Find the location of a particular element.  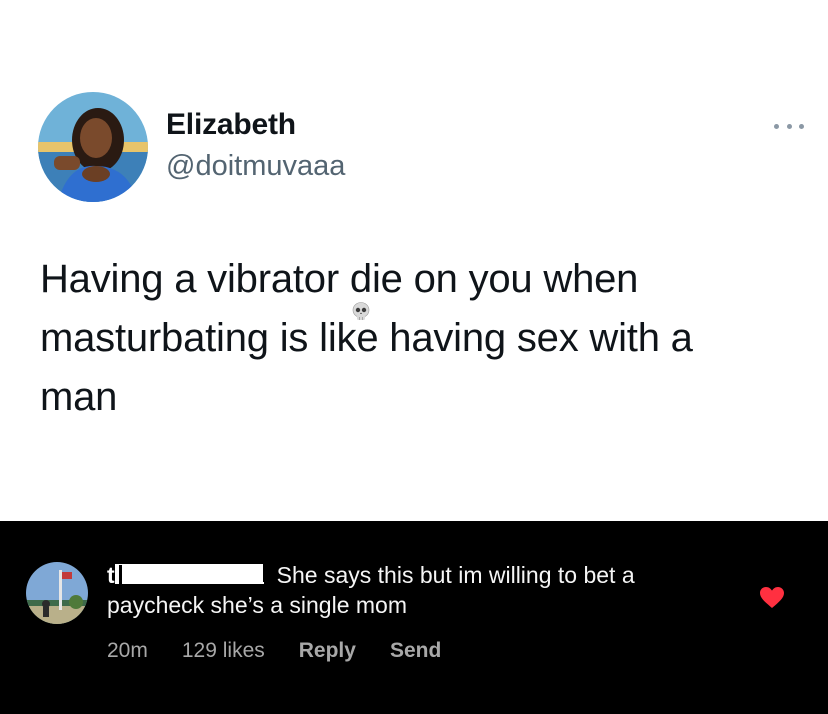

heart-icon is located at coordinates (772, 598).